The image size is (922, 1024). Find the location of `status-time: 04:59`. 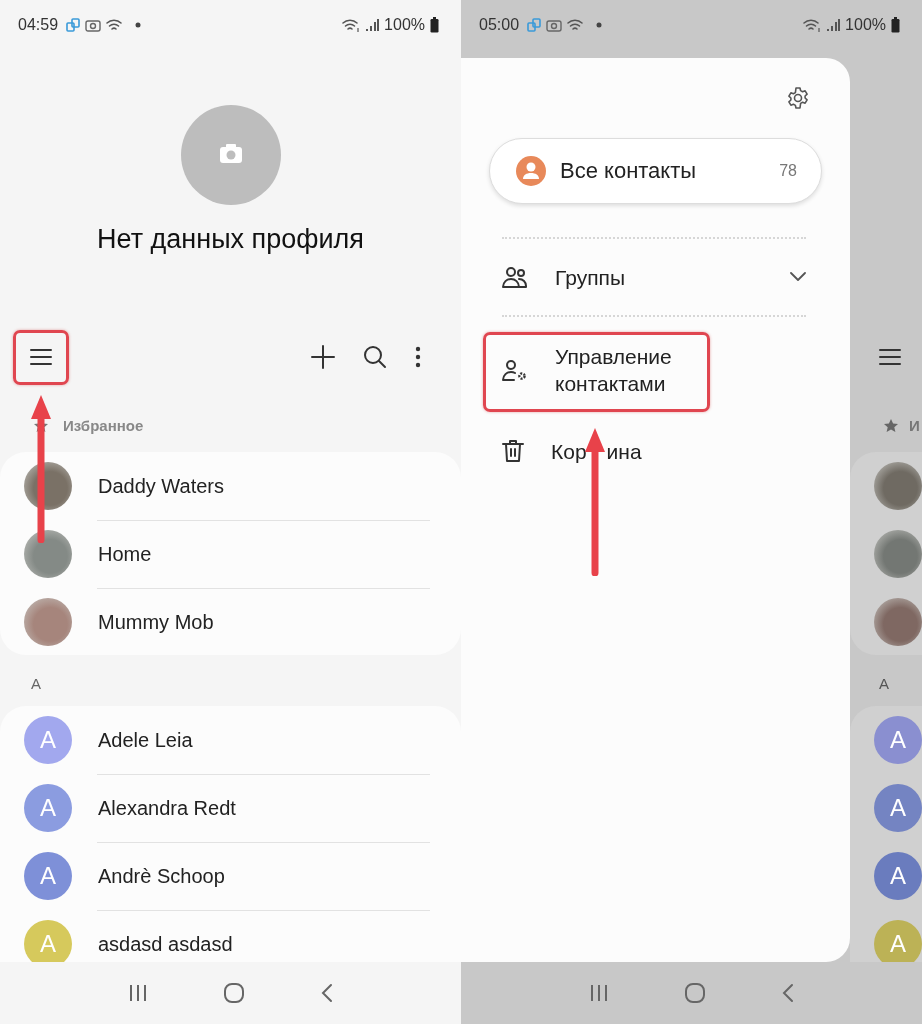

status-time: 04:59 is located at coordinates (38, 25).